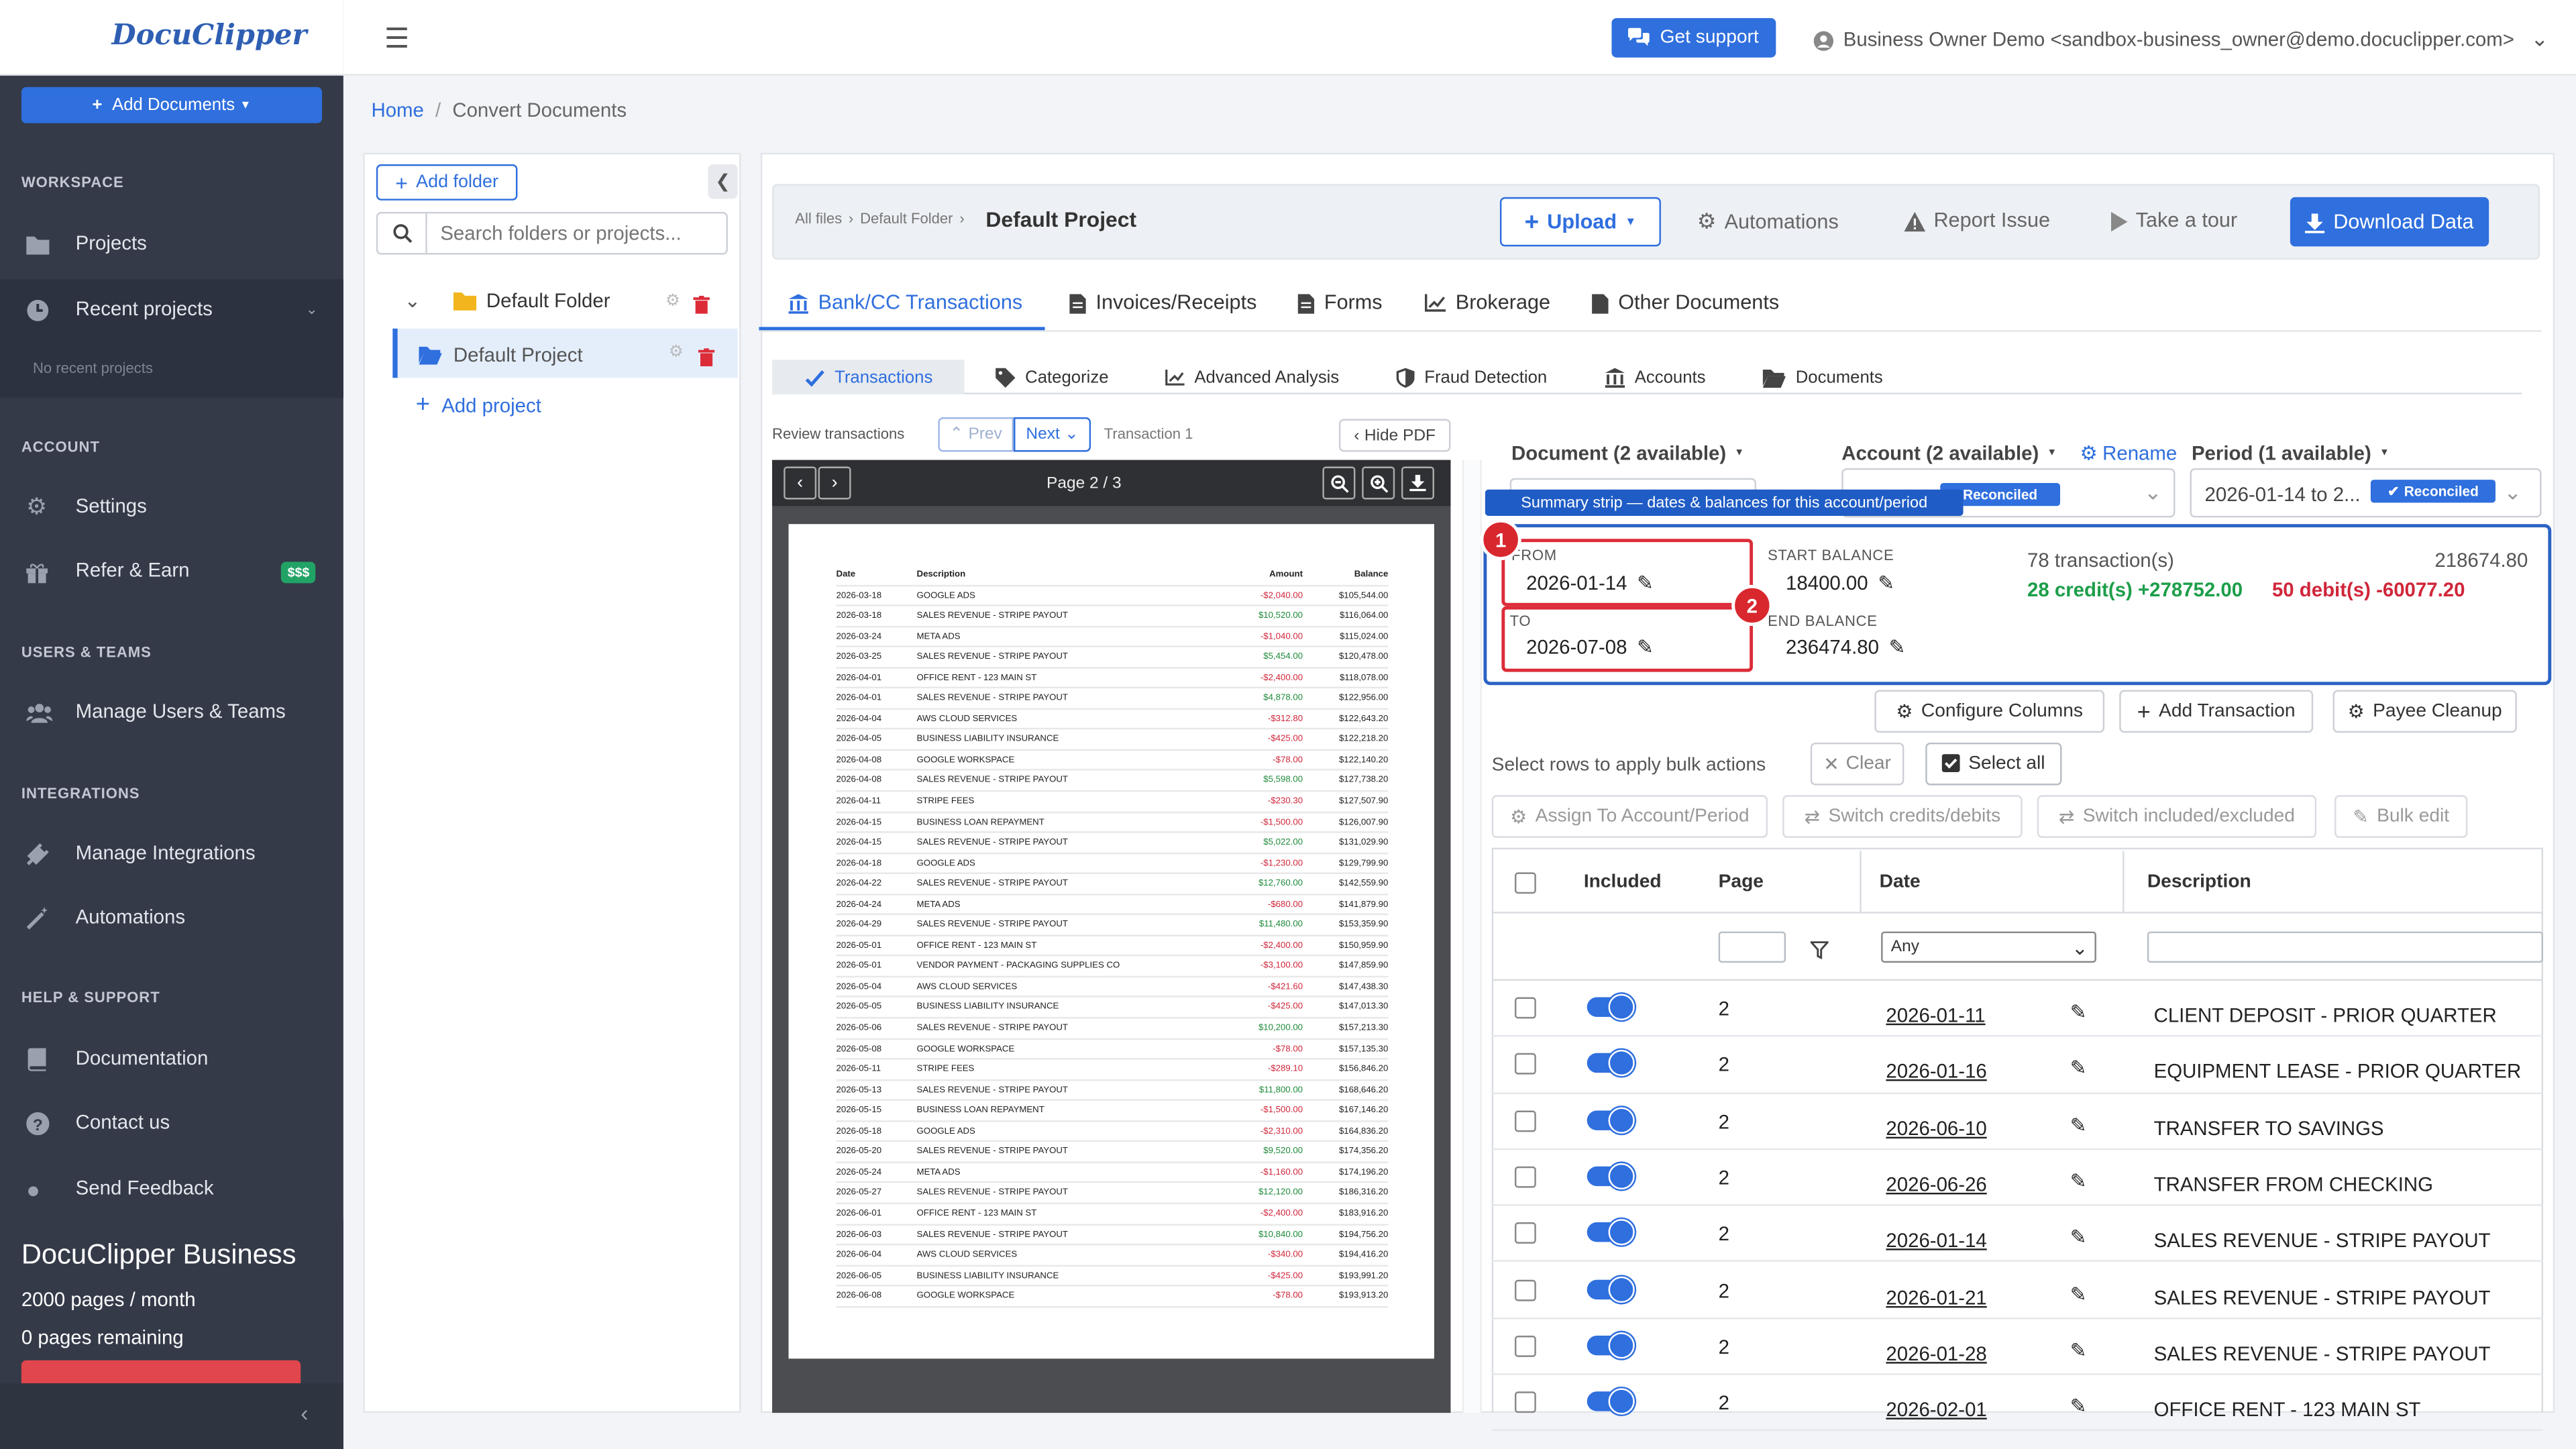  I want to click on download-pdf-button, so click(1417, 483).